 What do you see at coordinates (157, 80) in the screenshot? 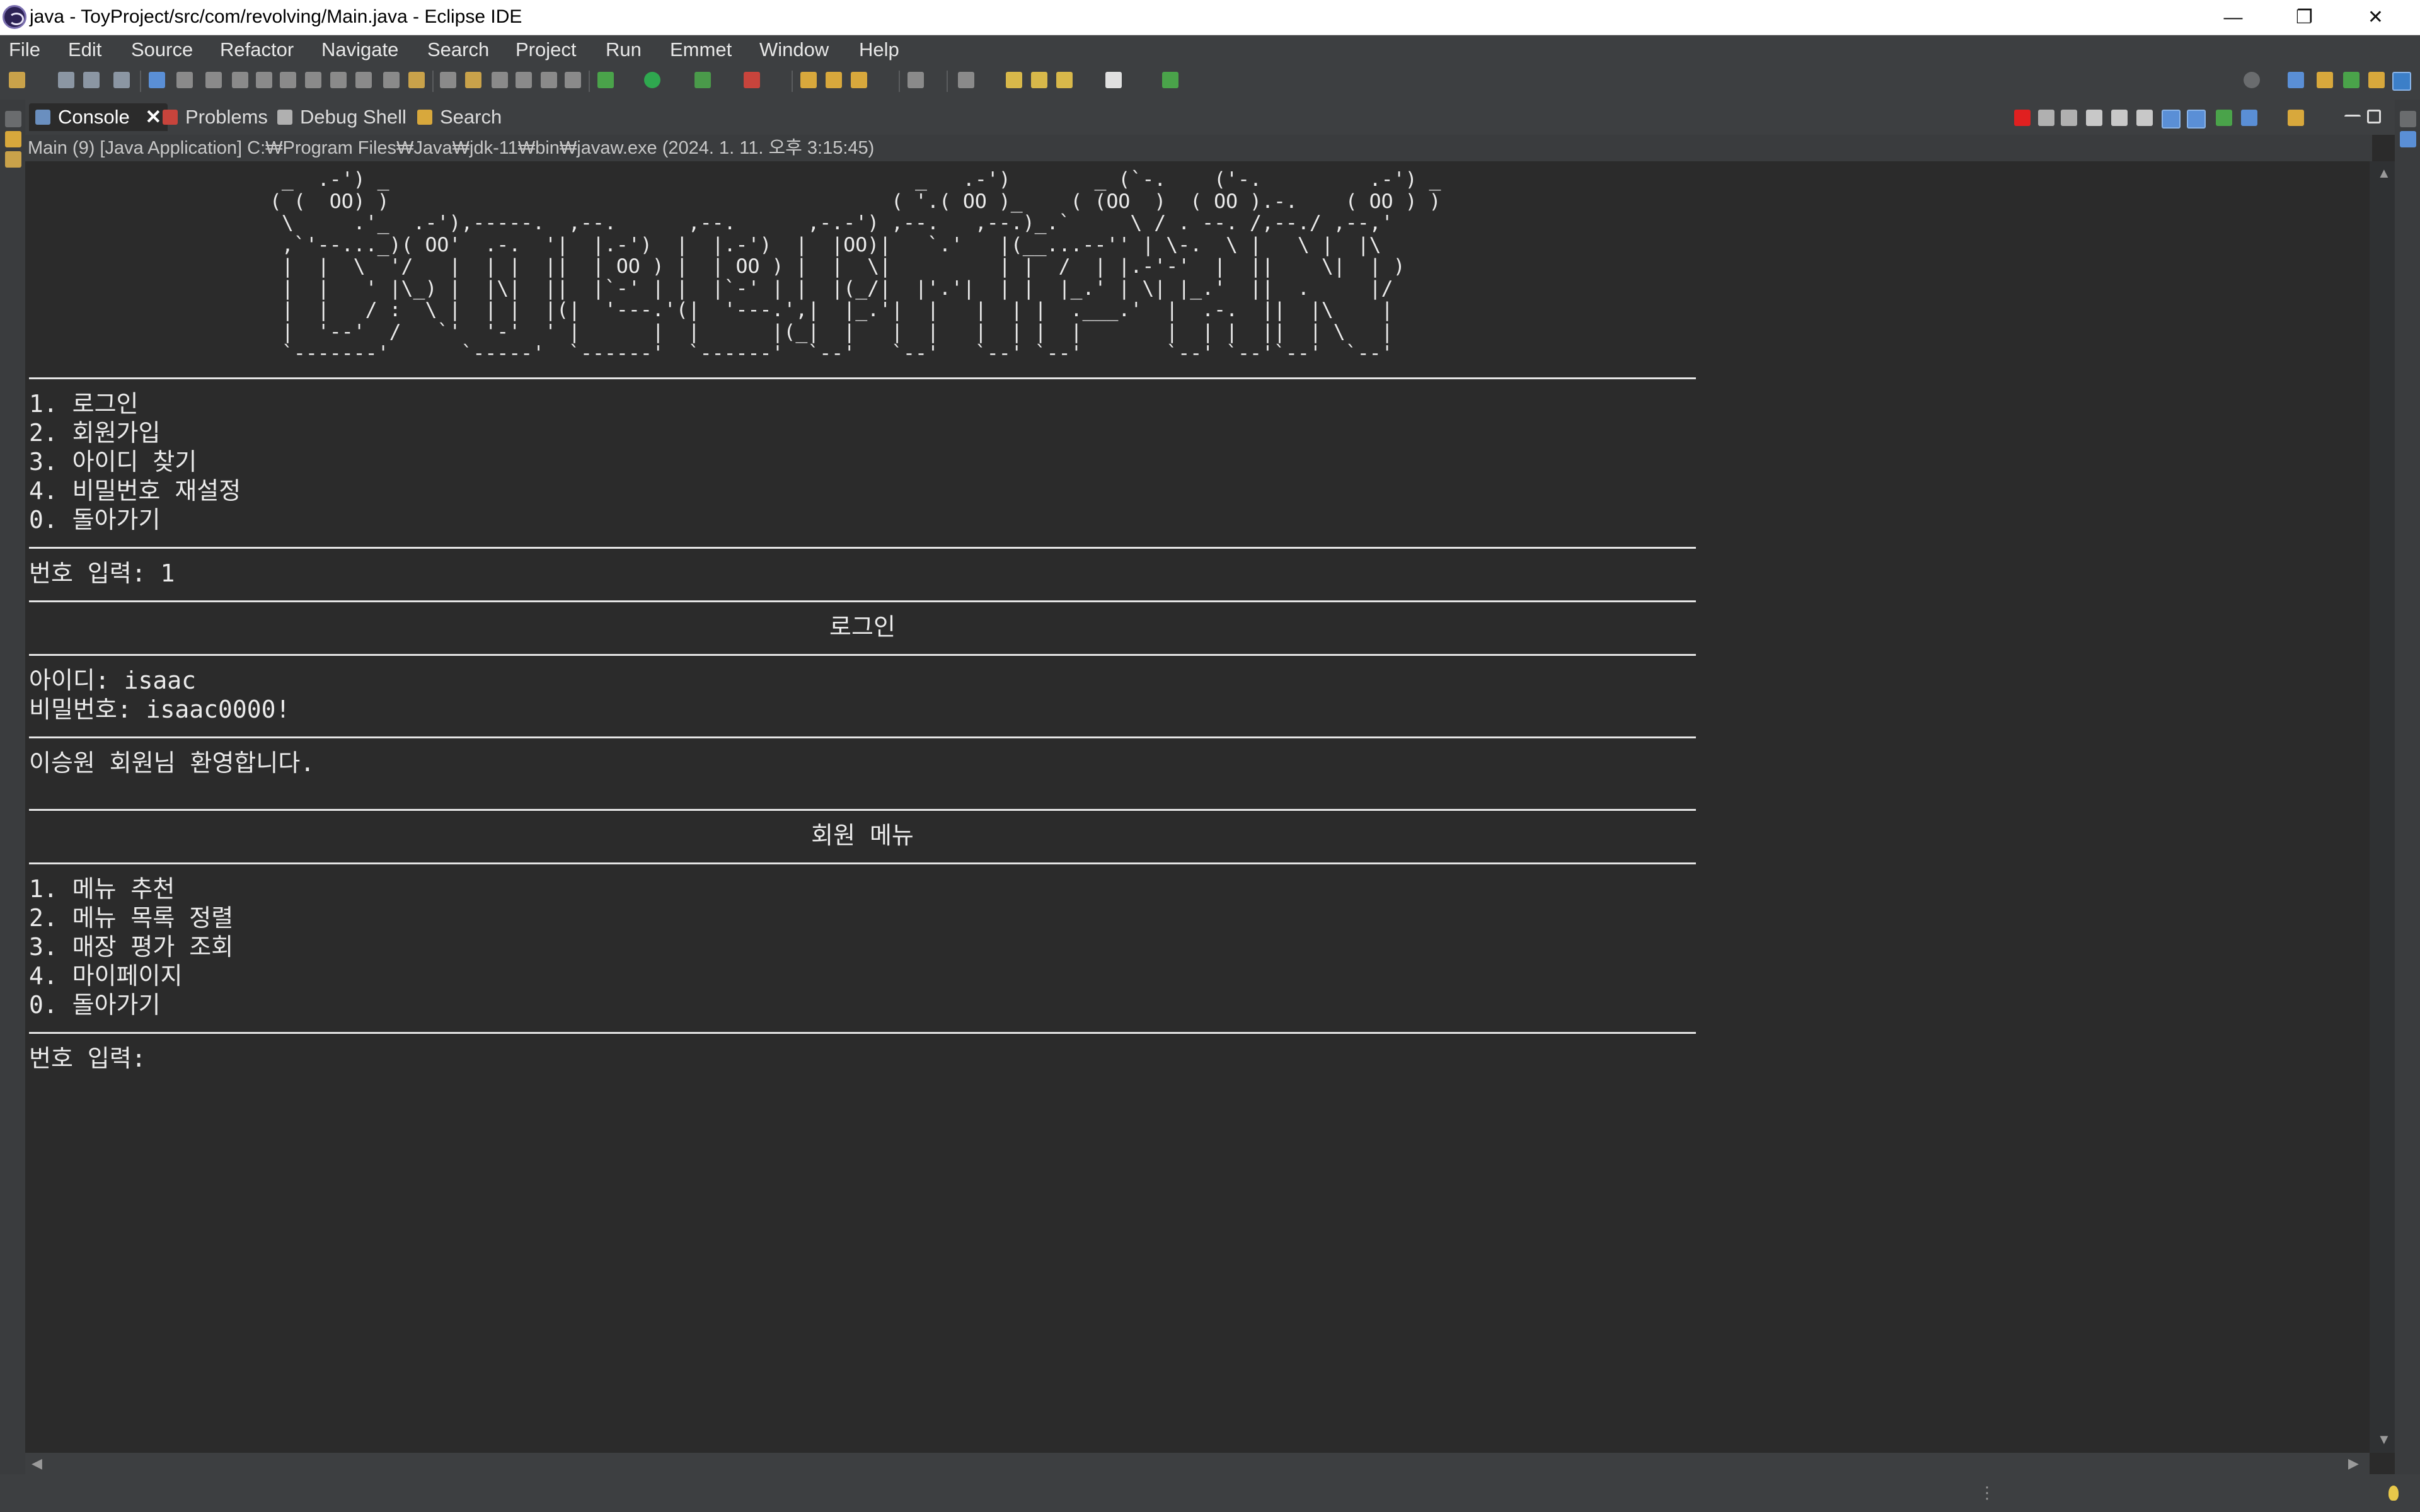
I see `open-type-icon` at bounding box center [157, 80].